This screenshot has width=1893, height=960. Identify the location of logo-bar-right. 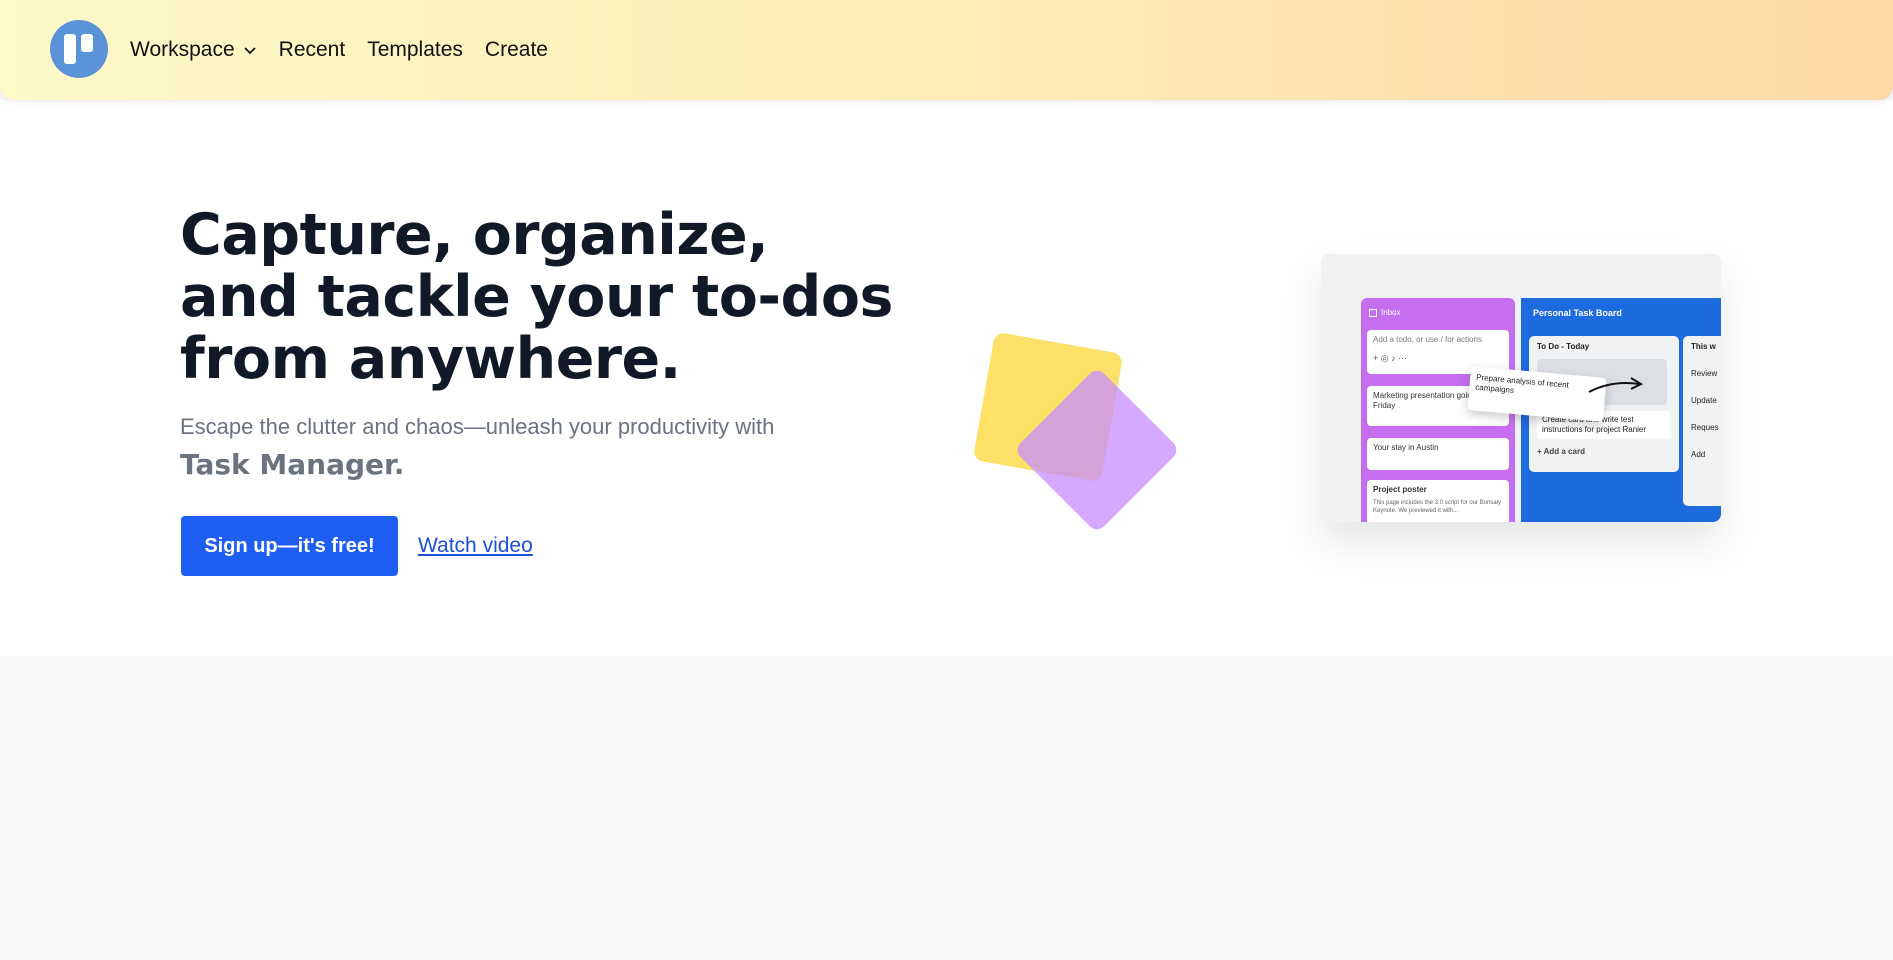
(87, 43).